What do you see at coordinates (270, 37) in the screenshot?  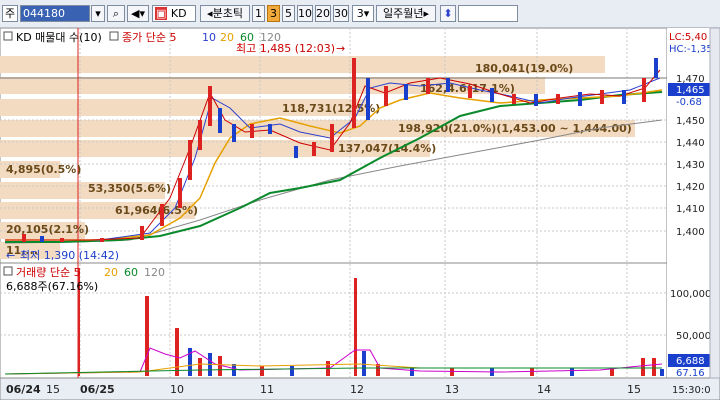 I see `ma120-label: 120` at bounding box center [270, 37].